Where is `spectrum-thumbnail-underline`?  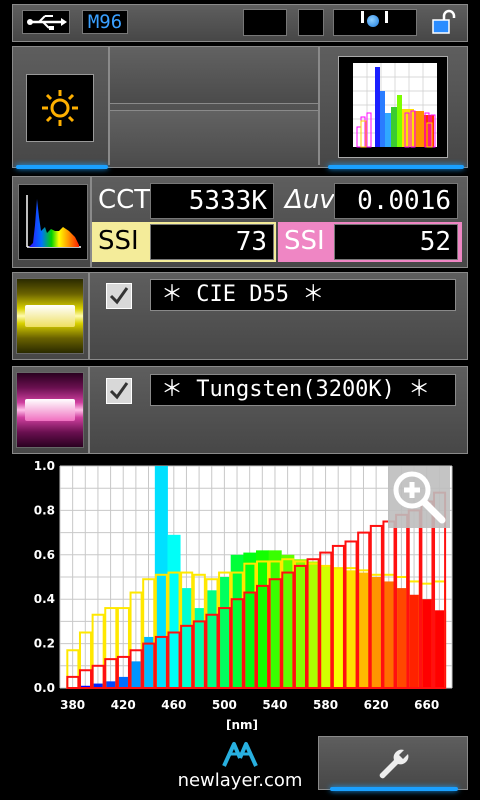 spectrum-thumbnail-underline is located at coordinates (396, 167).